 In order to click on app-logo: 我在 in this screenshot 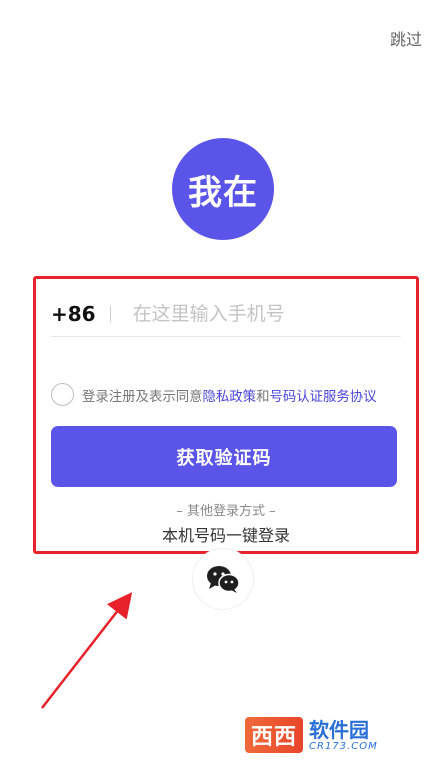, I will do `click(223, 189)`.